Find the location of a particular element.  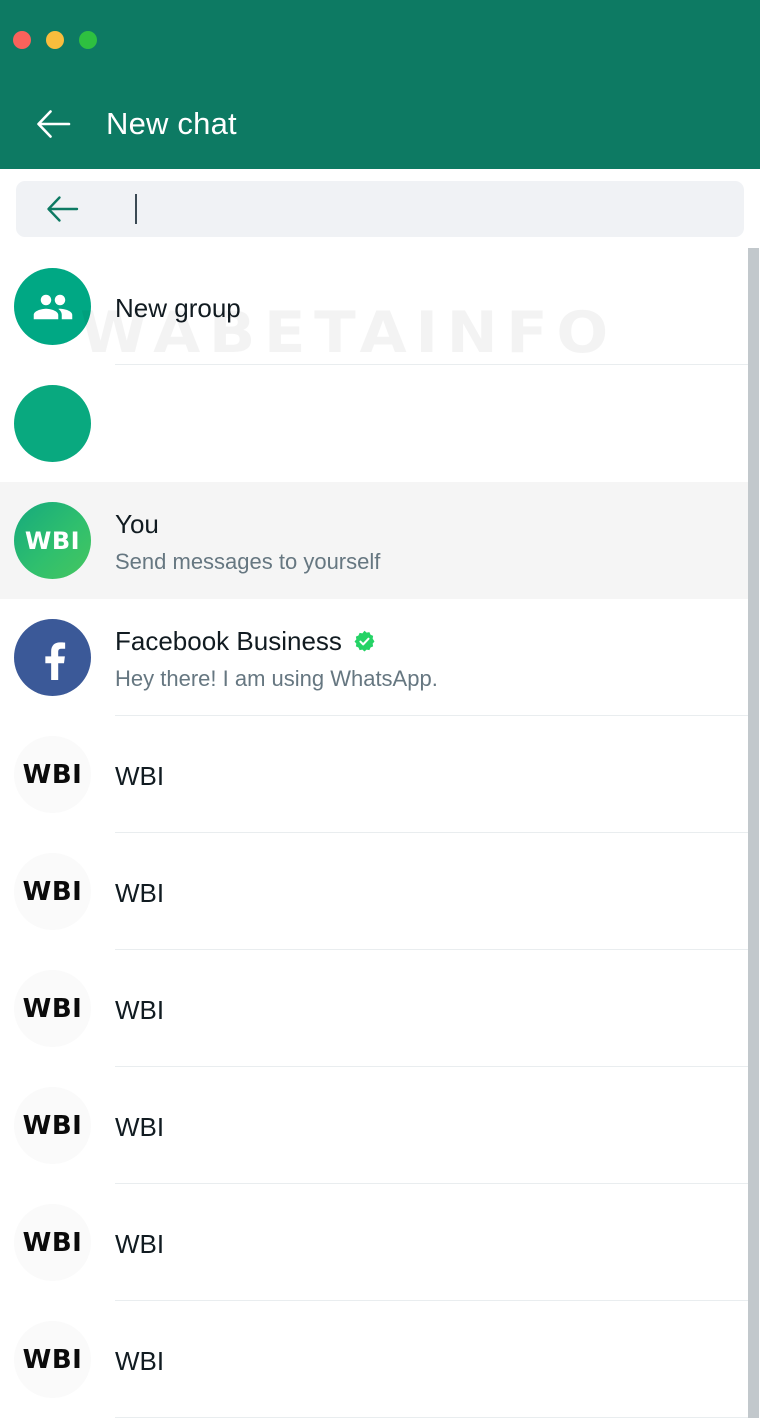

window-titlebar is located at coordinates (380, 39).